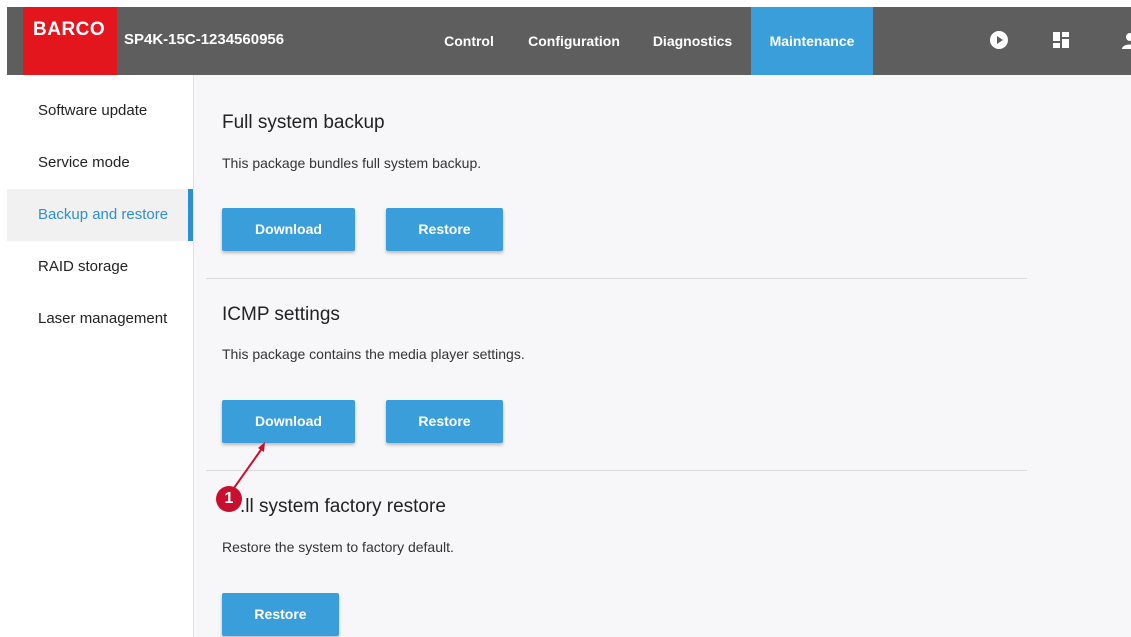 This screenshot has height=637, width=1131. Describe the element at coordinates (229, 499) in the screenshot. I see `callout-badge: 1` at that location.